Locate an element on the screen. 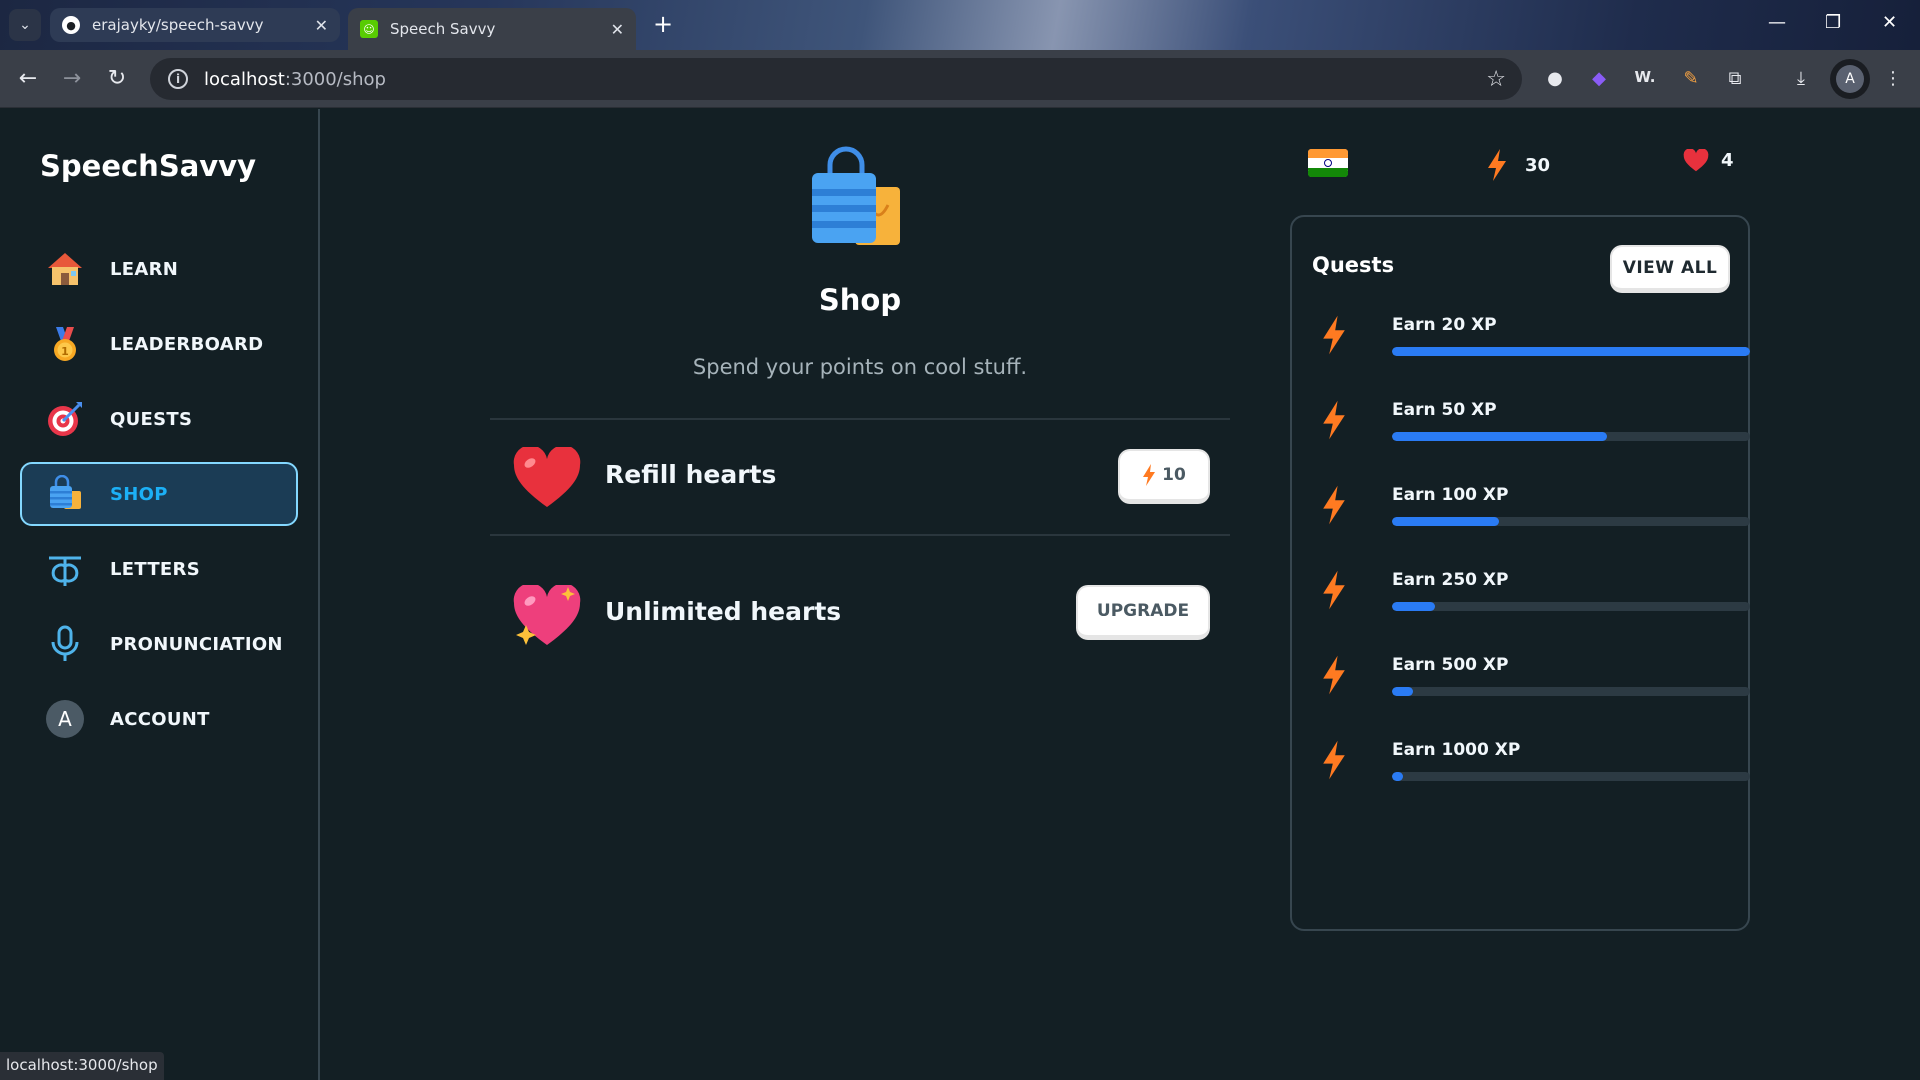  account-avatar-icon: A is located at coordinates (65, 719).